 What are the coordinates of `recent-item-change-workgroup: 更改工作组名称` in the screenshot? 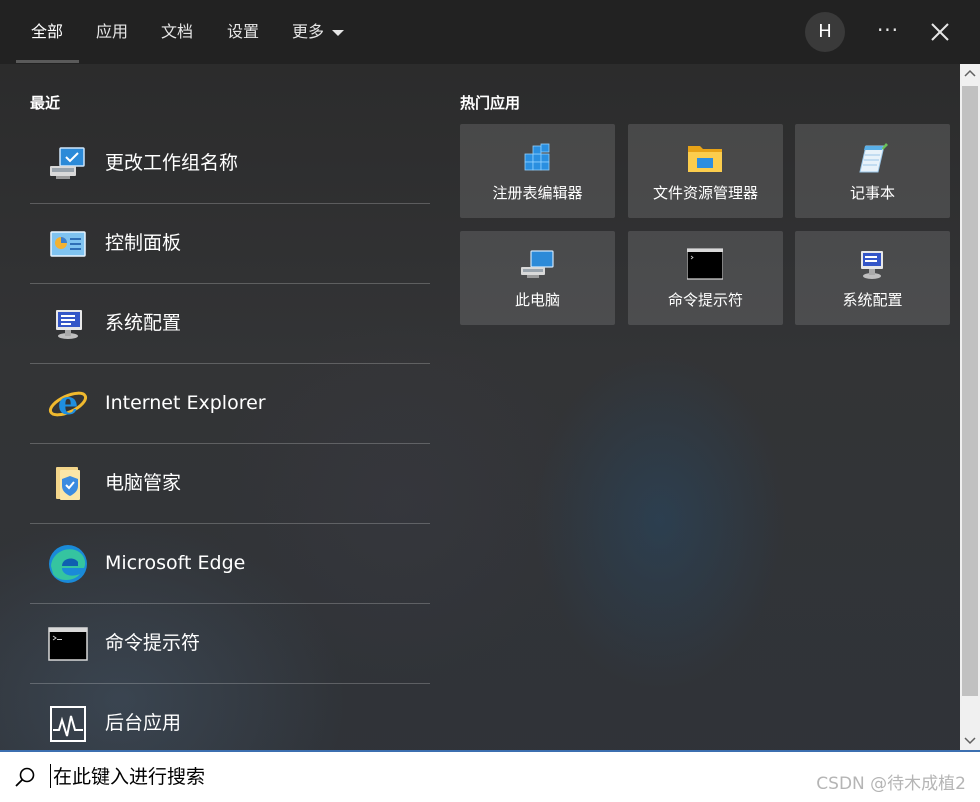 It's located at (230, 164).